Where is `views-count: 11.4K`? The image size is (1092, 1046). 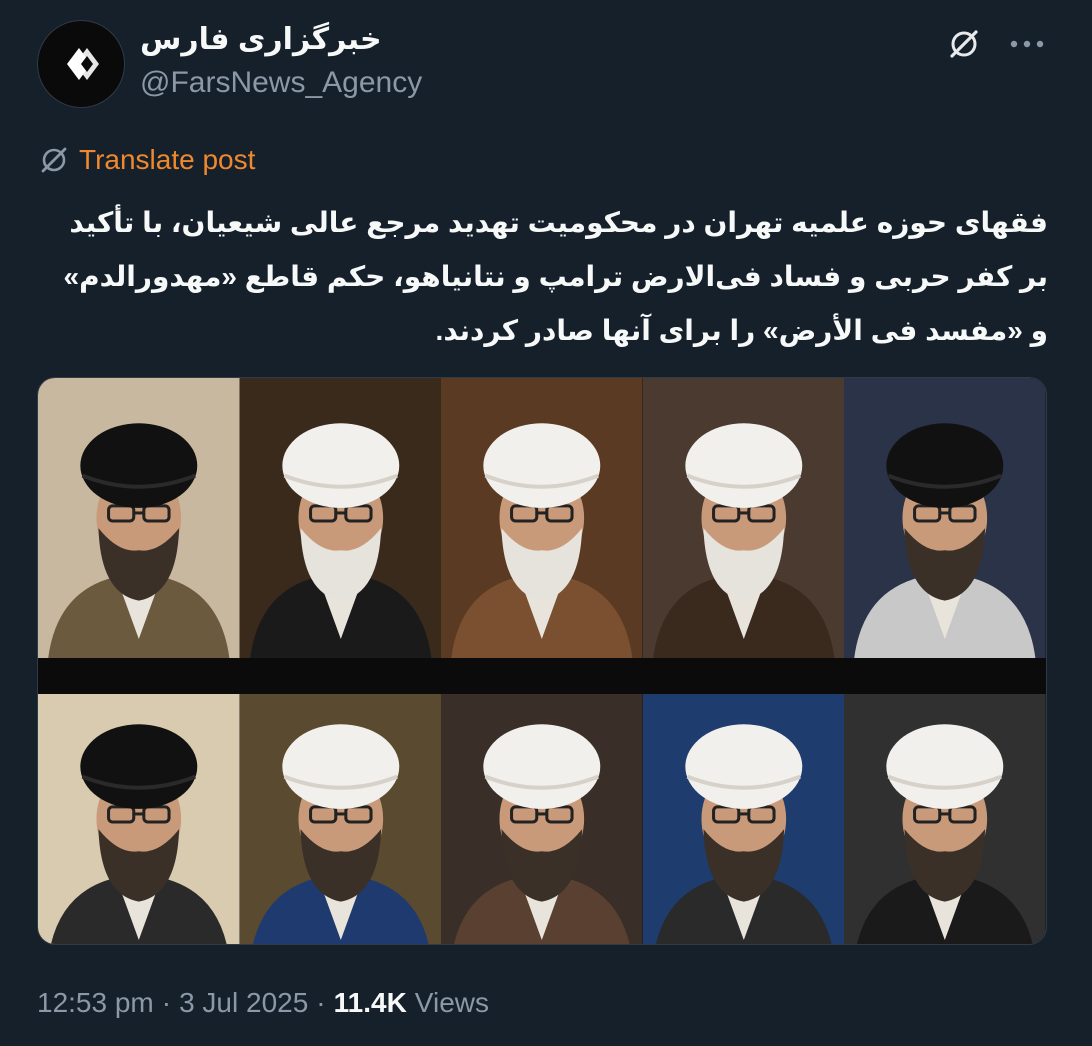 views-count: 11.4K is located at coordinates (370, 1003).